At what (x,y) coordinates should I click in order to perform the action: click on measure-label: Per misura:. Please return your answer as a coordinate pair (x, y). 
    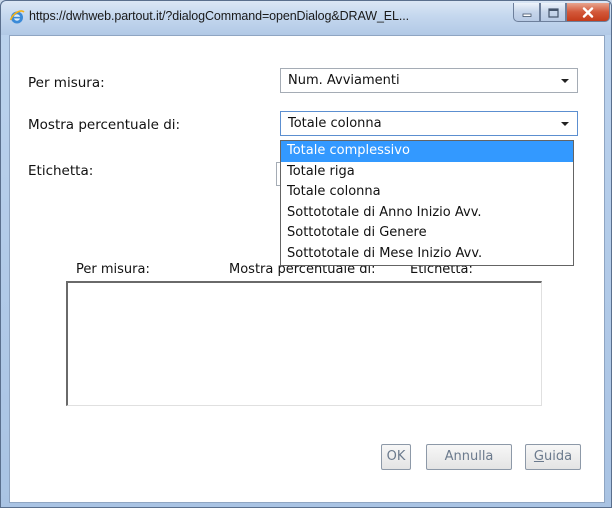
    Looking at the image, I should click on (66, 83).